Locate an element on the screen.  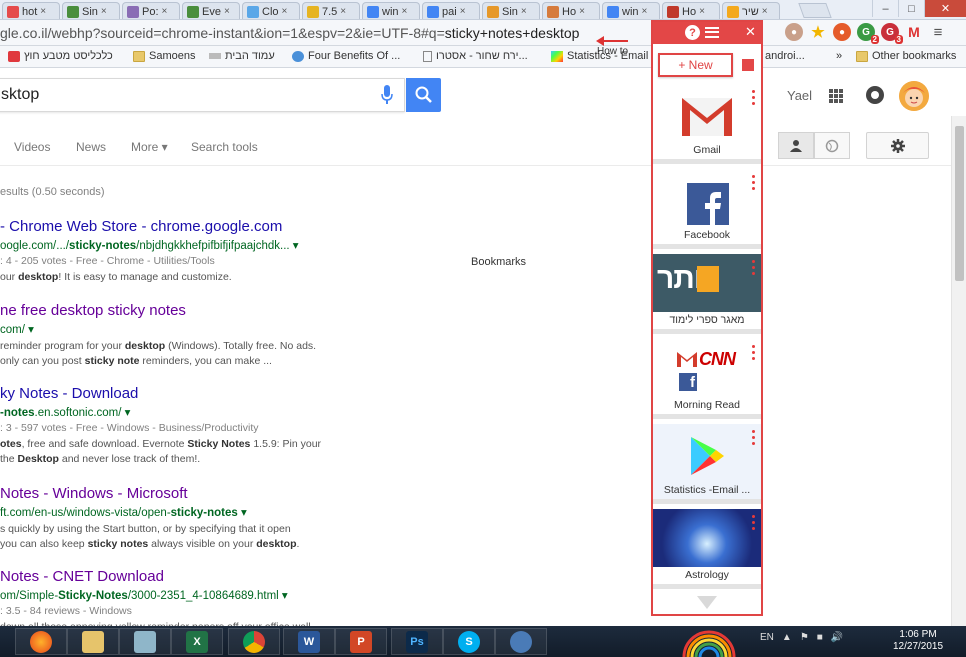
browser-tab: Clo × is located at coordinates (271, 10).